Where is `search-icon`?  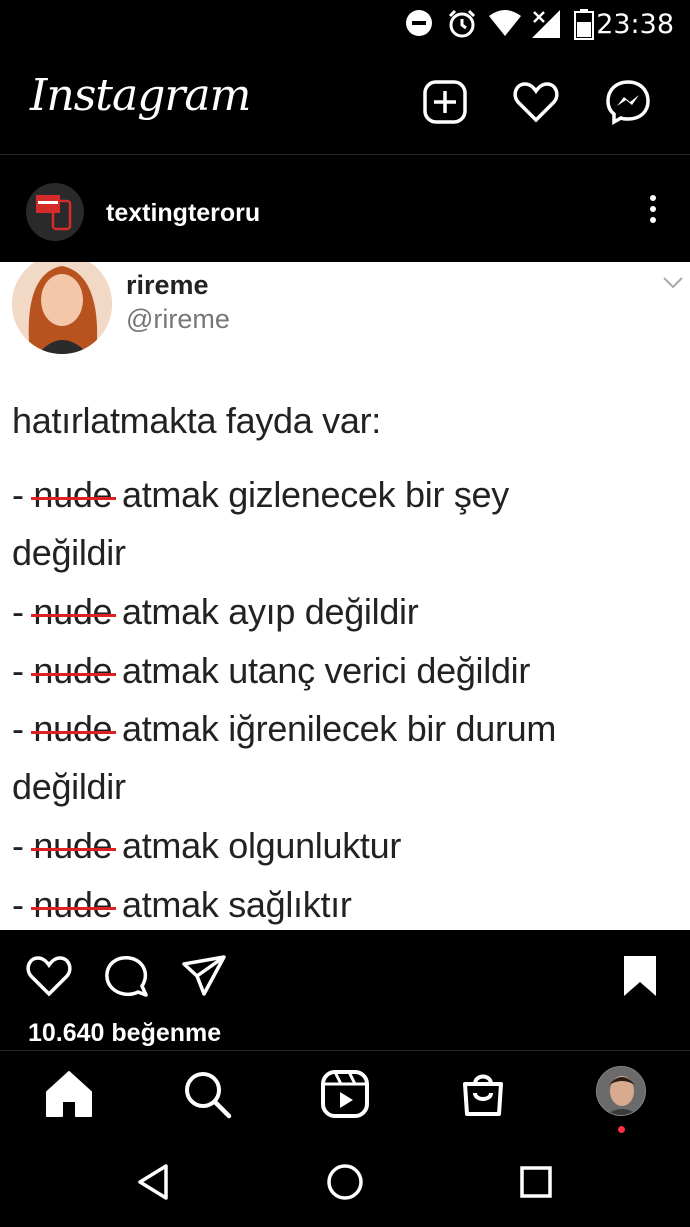 search-icon is located at coordinates (207, 1094).